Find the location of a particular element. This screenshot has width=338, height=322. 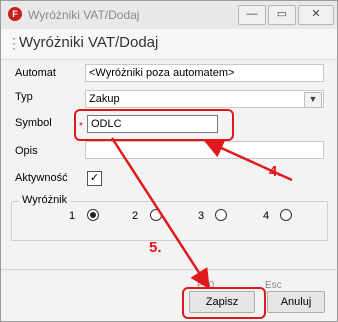

automat-field: <Wyróżniki poza automatem> is located at coordinates (204, 73).